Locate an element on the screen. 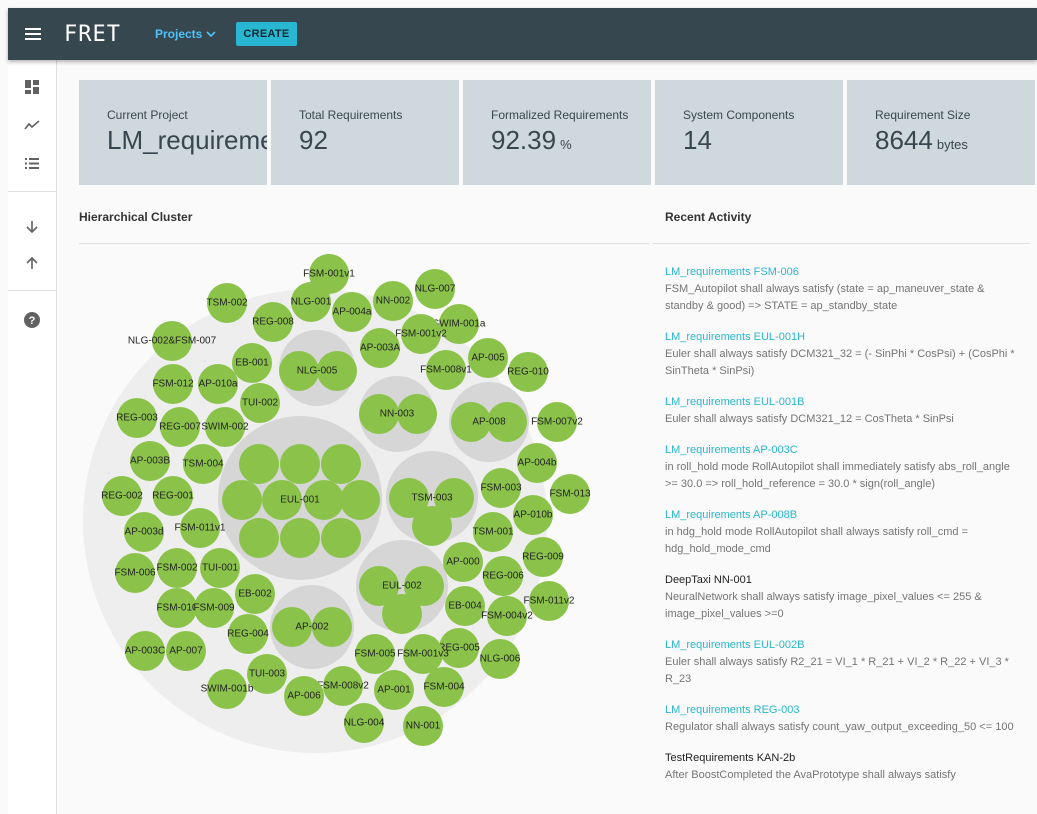 The width and height of the screenshot is (1037, 814). cluster-group-label: NLG-005 is located at coordinates (317, 371).